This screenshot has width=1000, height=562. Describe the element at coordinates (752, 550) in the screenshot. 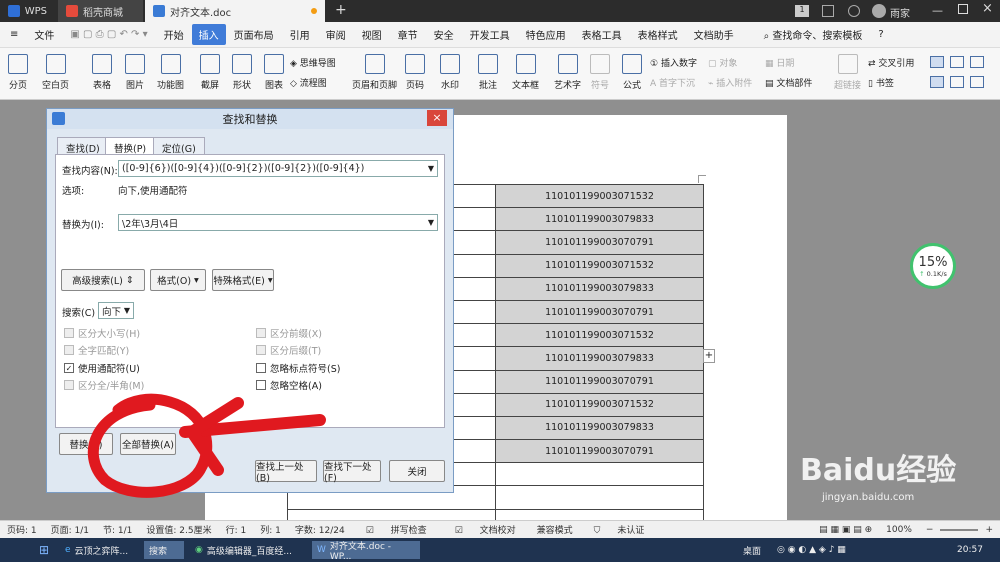

I see `show-desktop: 桌面` at that location.